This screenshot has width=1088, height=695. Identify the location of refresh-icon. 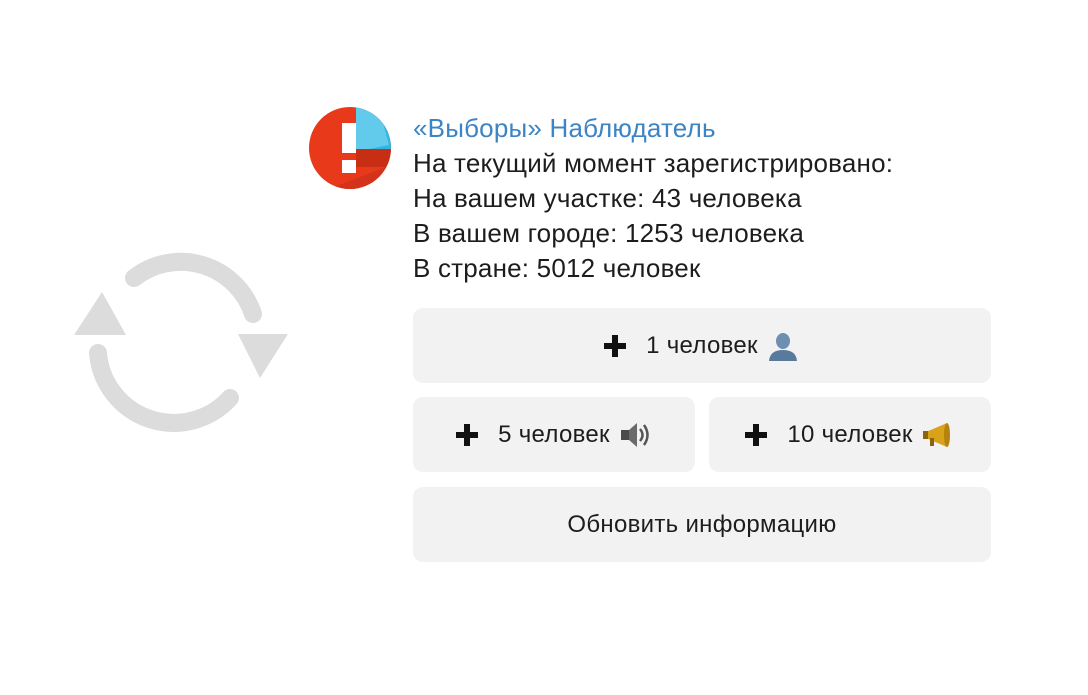
(181, 342).